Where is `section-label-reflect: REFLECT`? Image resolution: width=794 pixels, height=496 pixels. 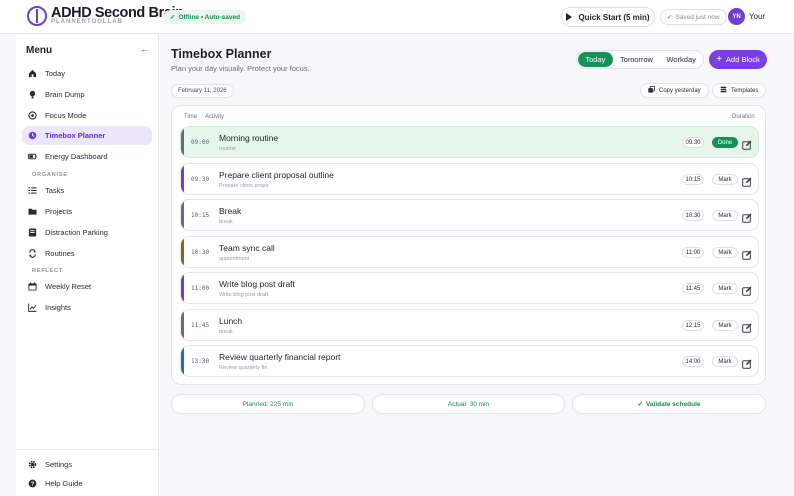 section-label-reflect: REFLECT is located at coordinates (47, 271).